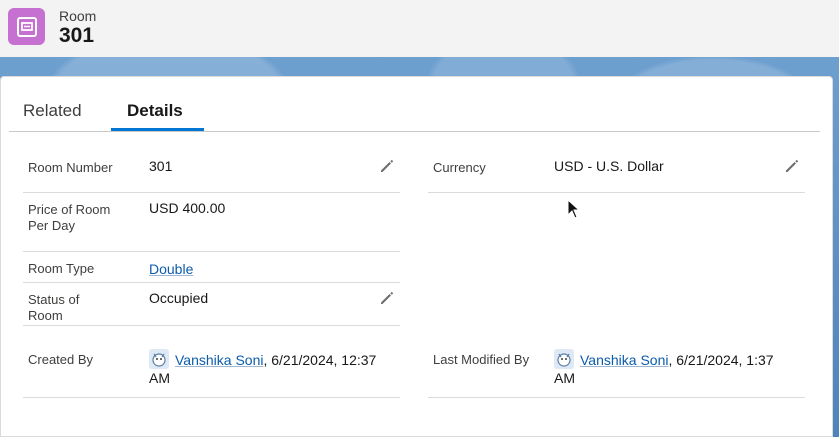  I want to click on field-room-type: Room Type Double, so click(211, 267).